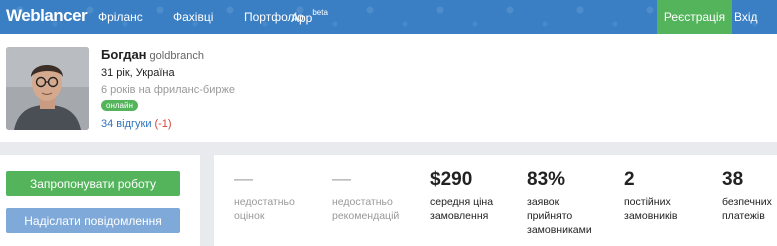 The height and width of the screenshot is (246, 777). Describe the element at coordinates (119, 105) in the screenshot. I see `online-status-badge: онлайн` at that location.